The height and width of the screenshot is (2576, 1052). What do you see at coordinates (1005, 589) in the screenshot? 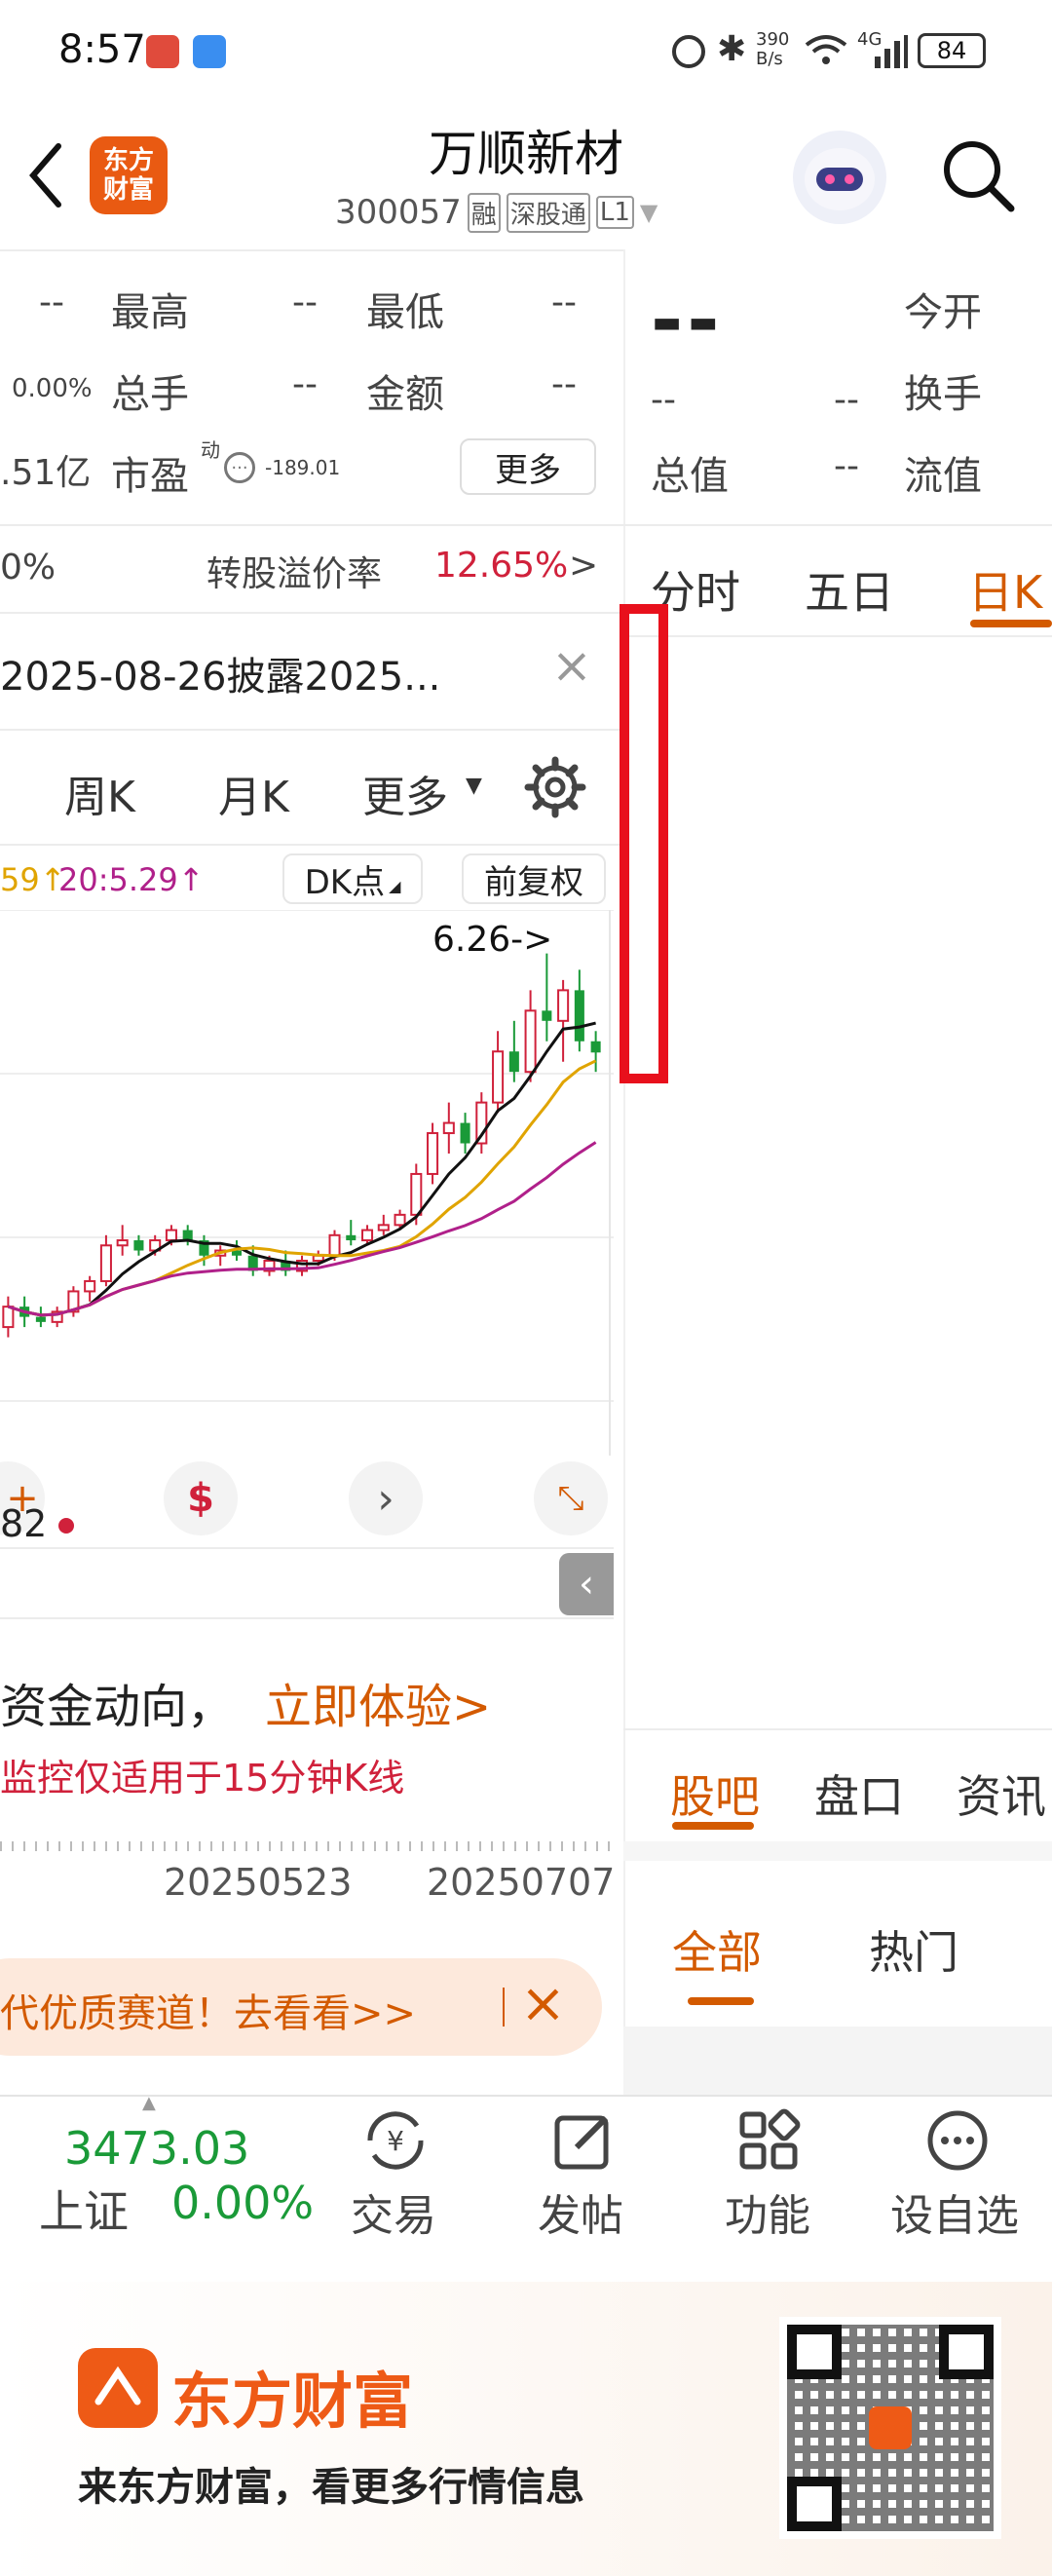
I see `tab-day-k: 日K` at bounding box center [1005, 589].